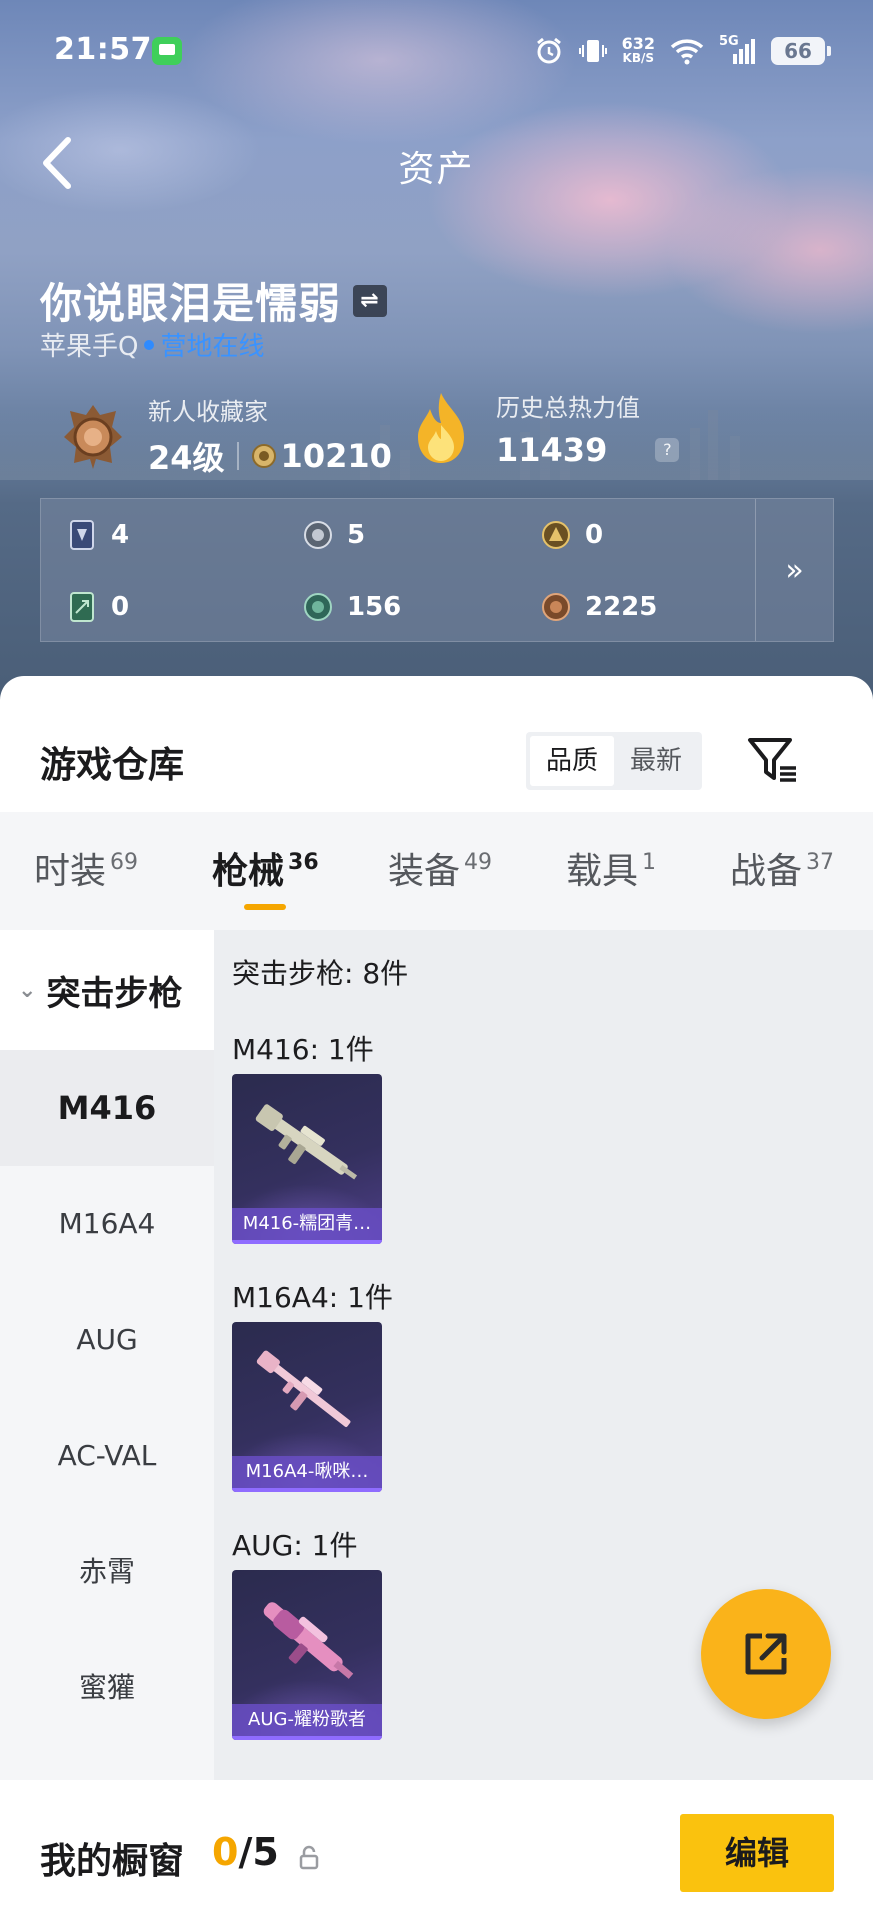  What do you see at coordinates (107, 1340) in the screenshot?
I see `sidebar-item-aug: AUG` at bounding box center [107, 1340].